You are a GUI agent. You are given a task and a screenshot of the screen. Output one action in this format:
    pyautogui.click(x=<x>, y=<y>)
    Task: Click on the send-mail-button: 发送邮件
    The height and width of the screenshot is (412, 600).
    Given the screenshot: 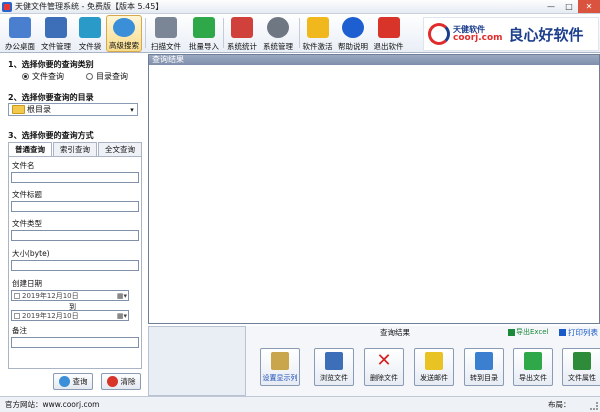 What is the action you would take?
    pyautogui.click(x=434, y=367)
    